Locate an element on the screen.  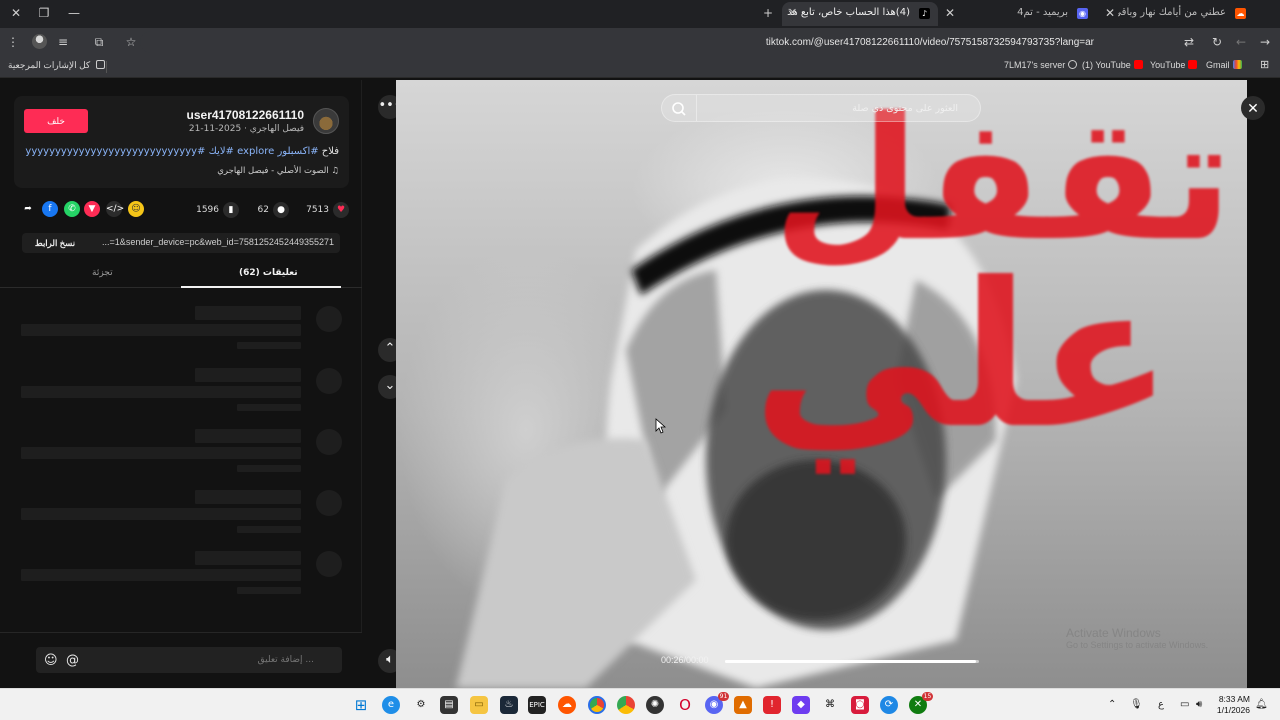
capcut-icon: ⌘ is located at coordinates (830, 705).